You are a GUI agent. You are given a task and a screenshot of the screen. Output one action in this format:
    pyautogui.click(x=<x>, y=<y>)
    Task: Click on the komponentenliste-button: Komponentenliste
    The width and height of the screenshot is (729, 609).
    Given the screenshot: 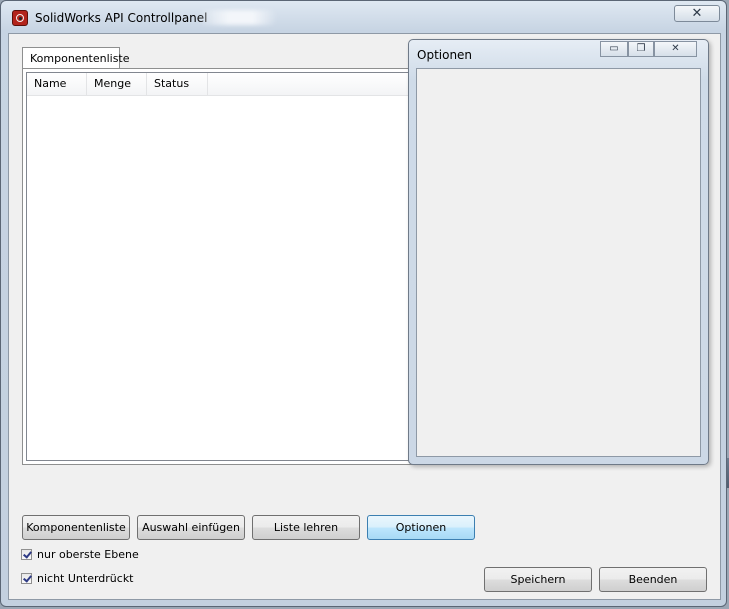 What is the action you would take?
    pyautogui.click(x=76, y=527)
    